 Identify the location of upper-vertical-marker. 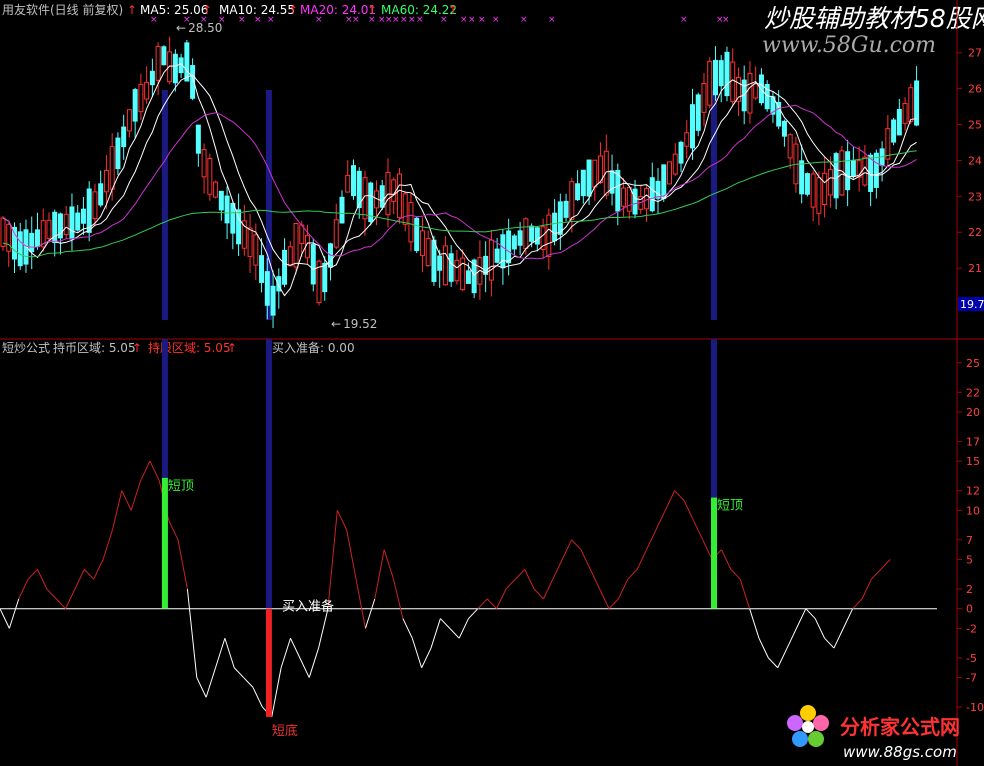
(713, 205).